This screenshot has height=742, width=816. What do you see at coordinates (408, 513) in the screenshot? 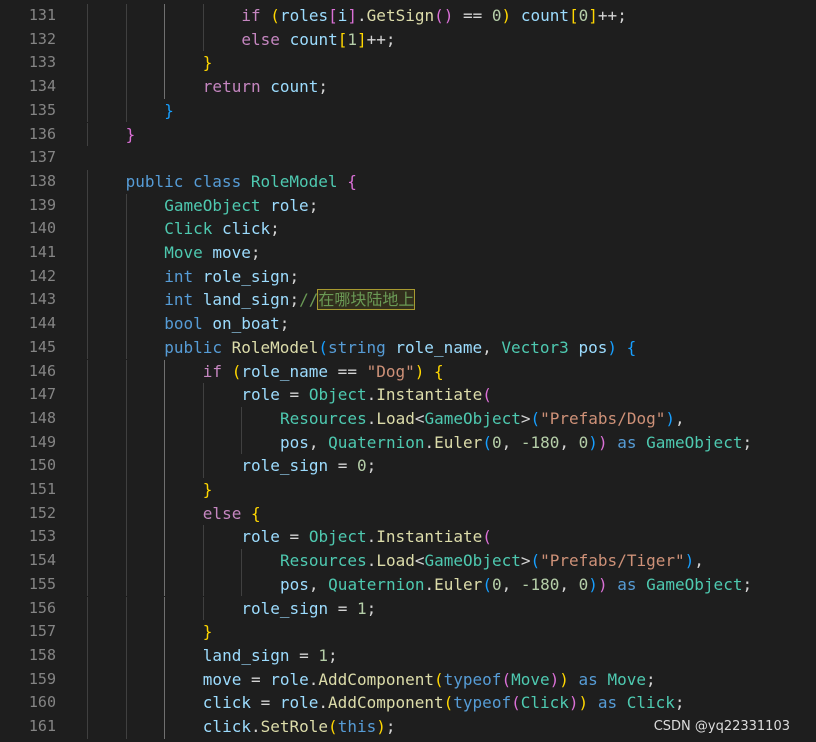
I see `code-line: 152 else {` at bounding box center [408, 513].